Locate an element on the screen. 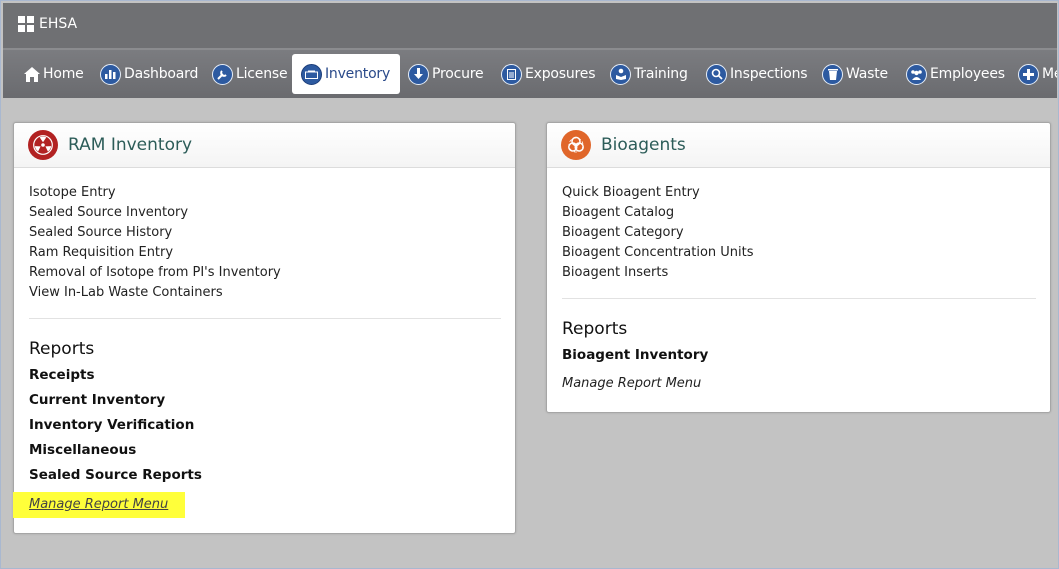 The width and height of the screenshot is (1059, 569). brand: EHSA is located at coordinates (47, 24).